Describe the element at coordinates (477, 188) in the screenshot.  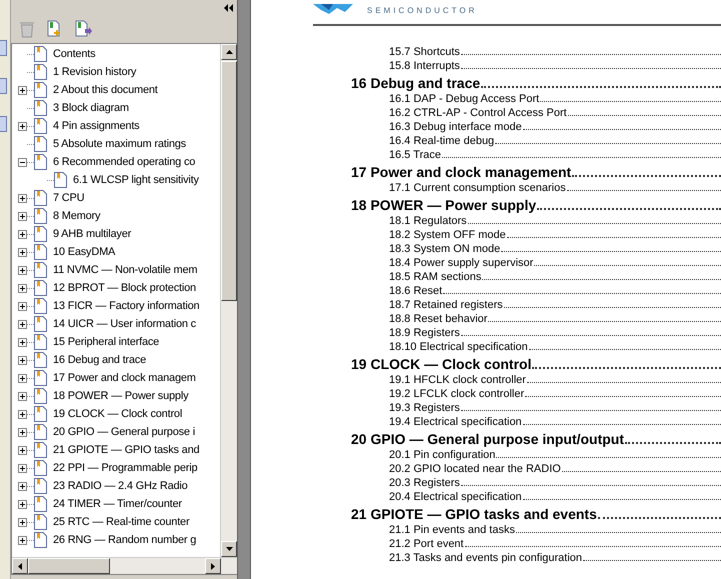
I see `toc-entry: 17.1 Current consumption scenarios` at that location.